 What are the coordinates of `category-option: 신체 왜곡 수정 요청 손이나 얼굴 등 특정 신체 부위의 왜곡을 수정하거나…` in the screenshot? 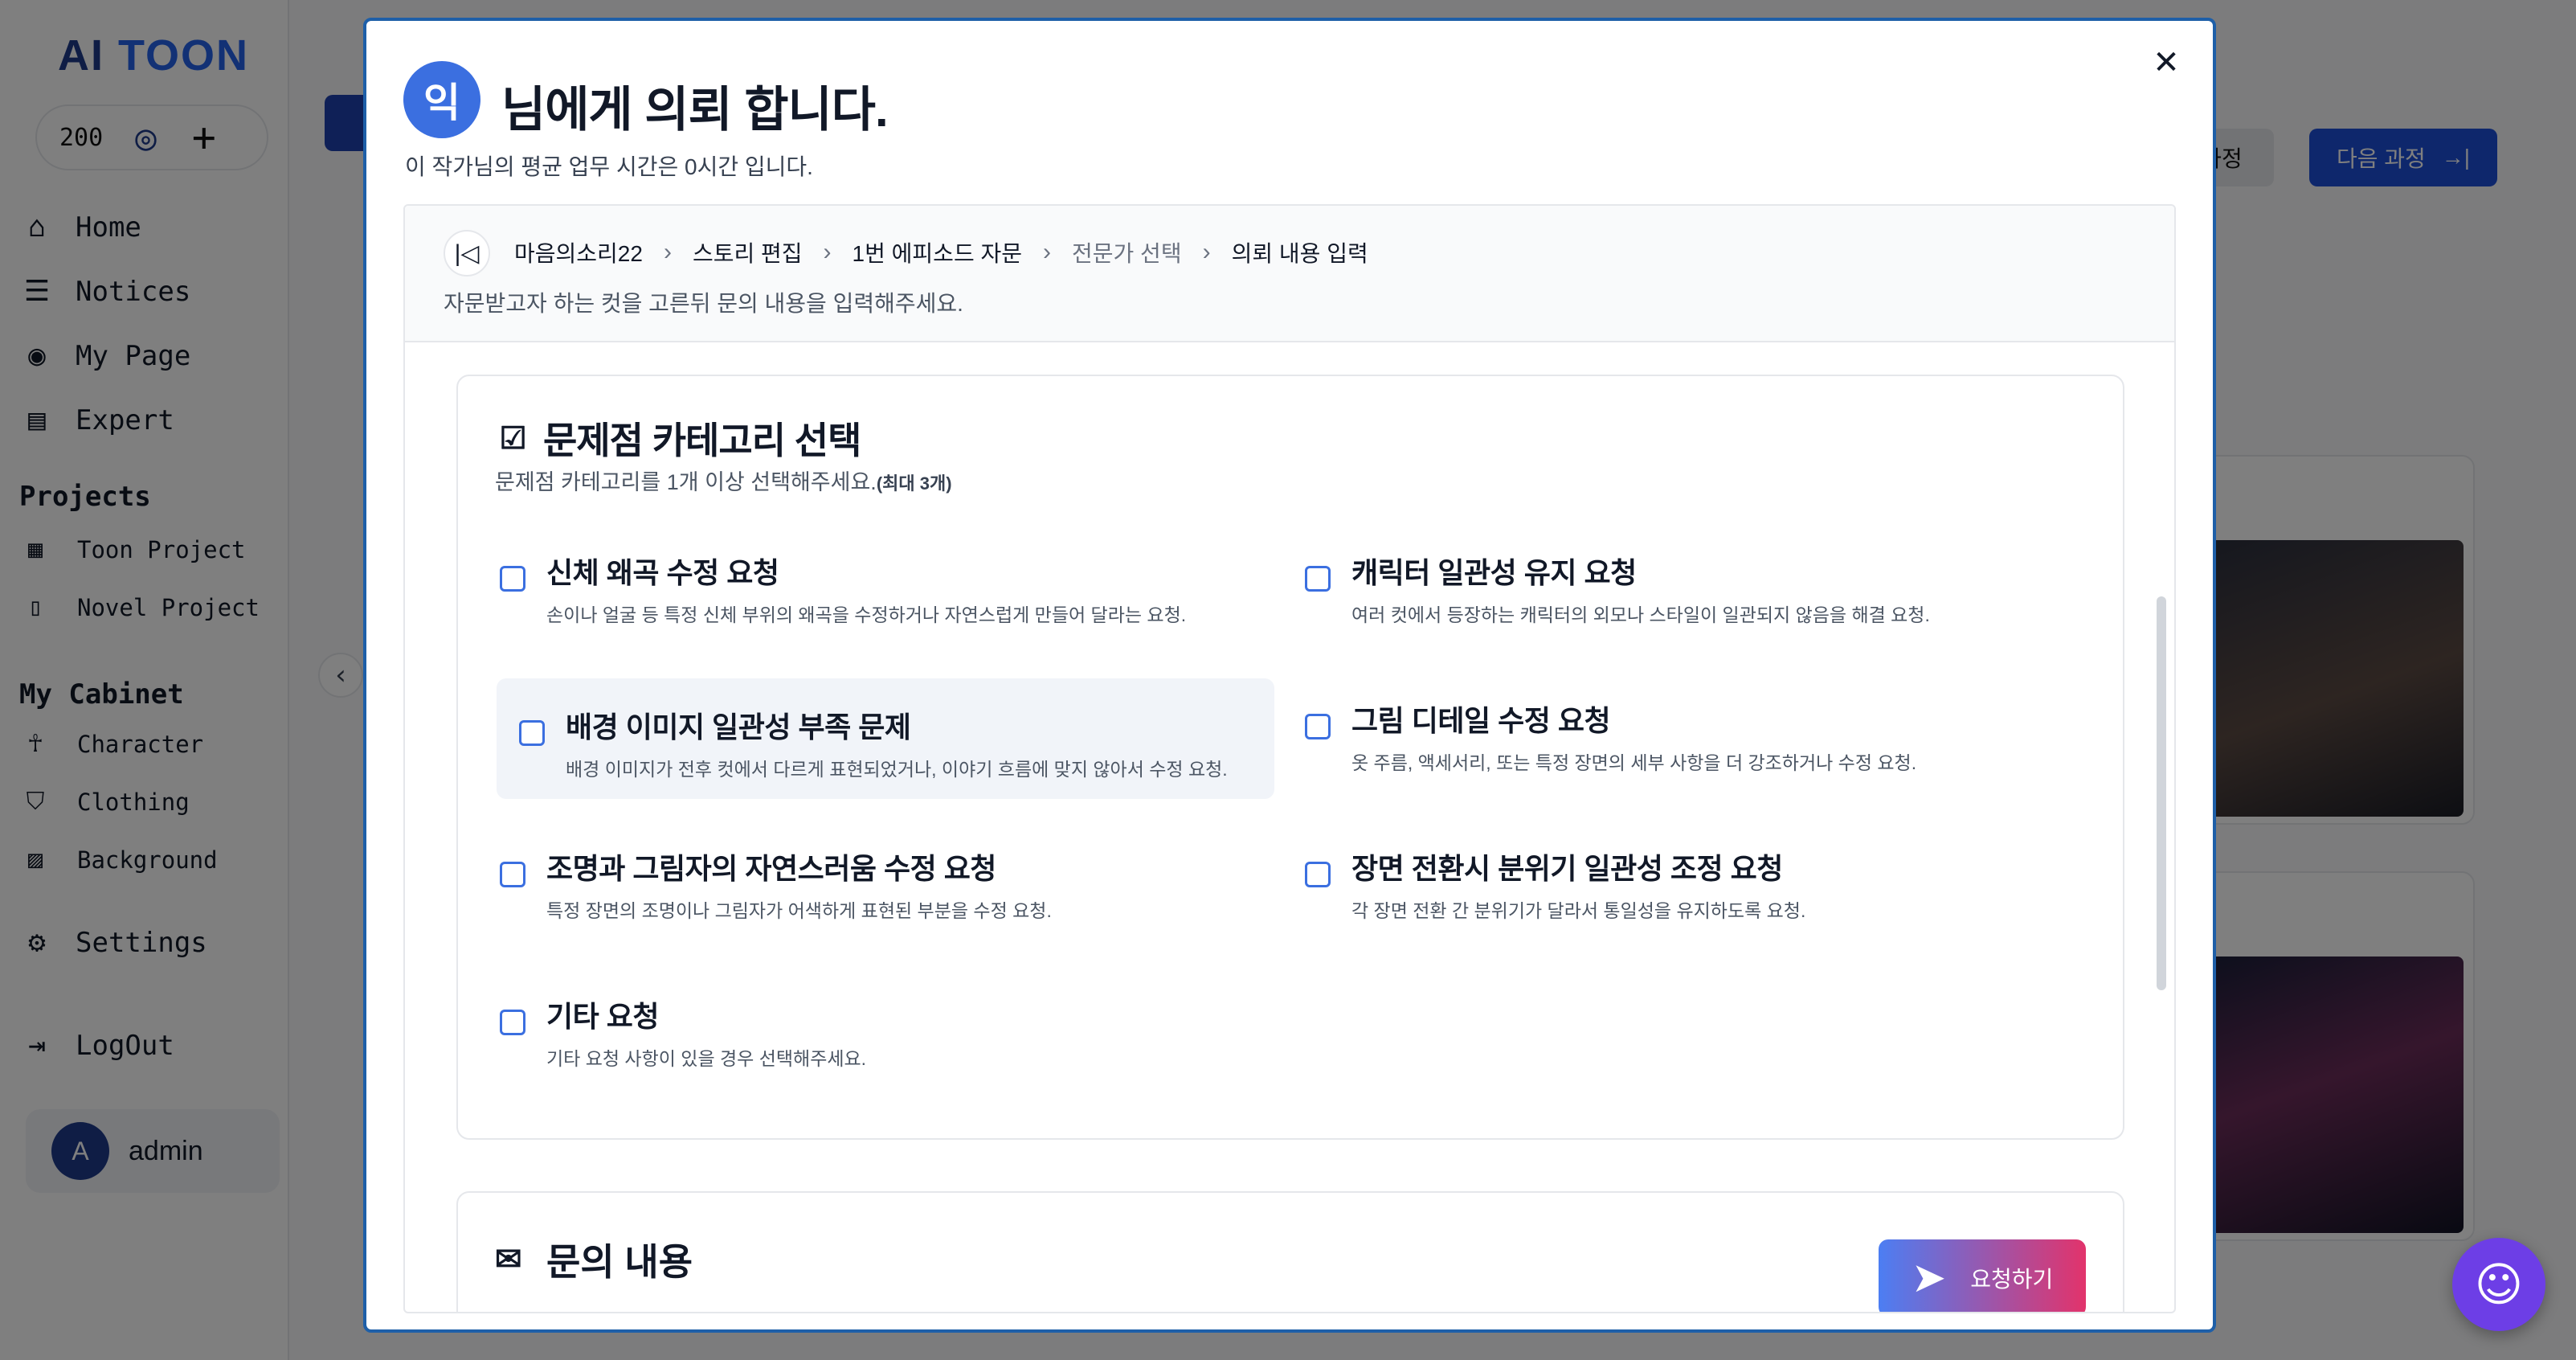 It's located at (866, 585).